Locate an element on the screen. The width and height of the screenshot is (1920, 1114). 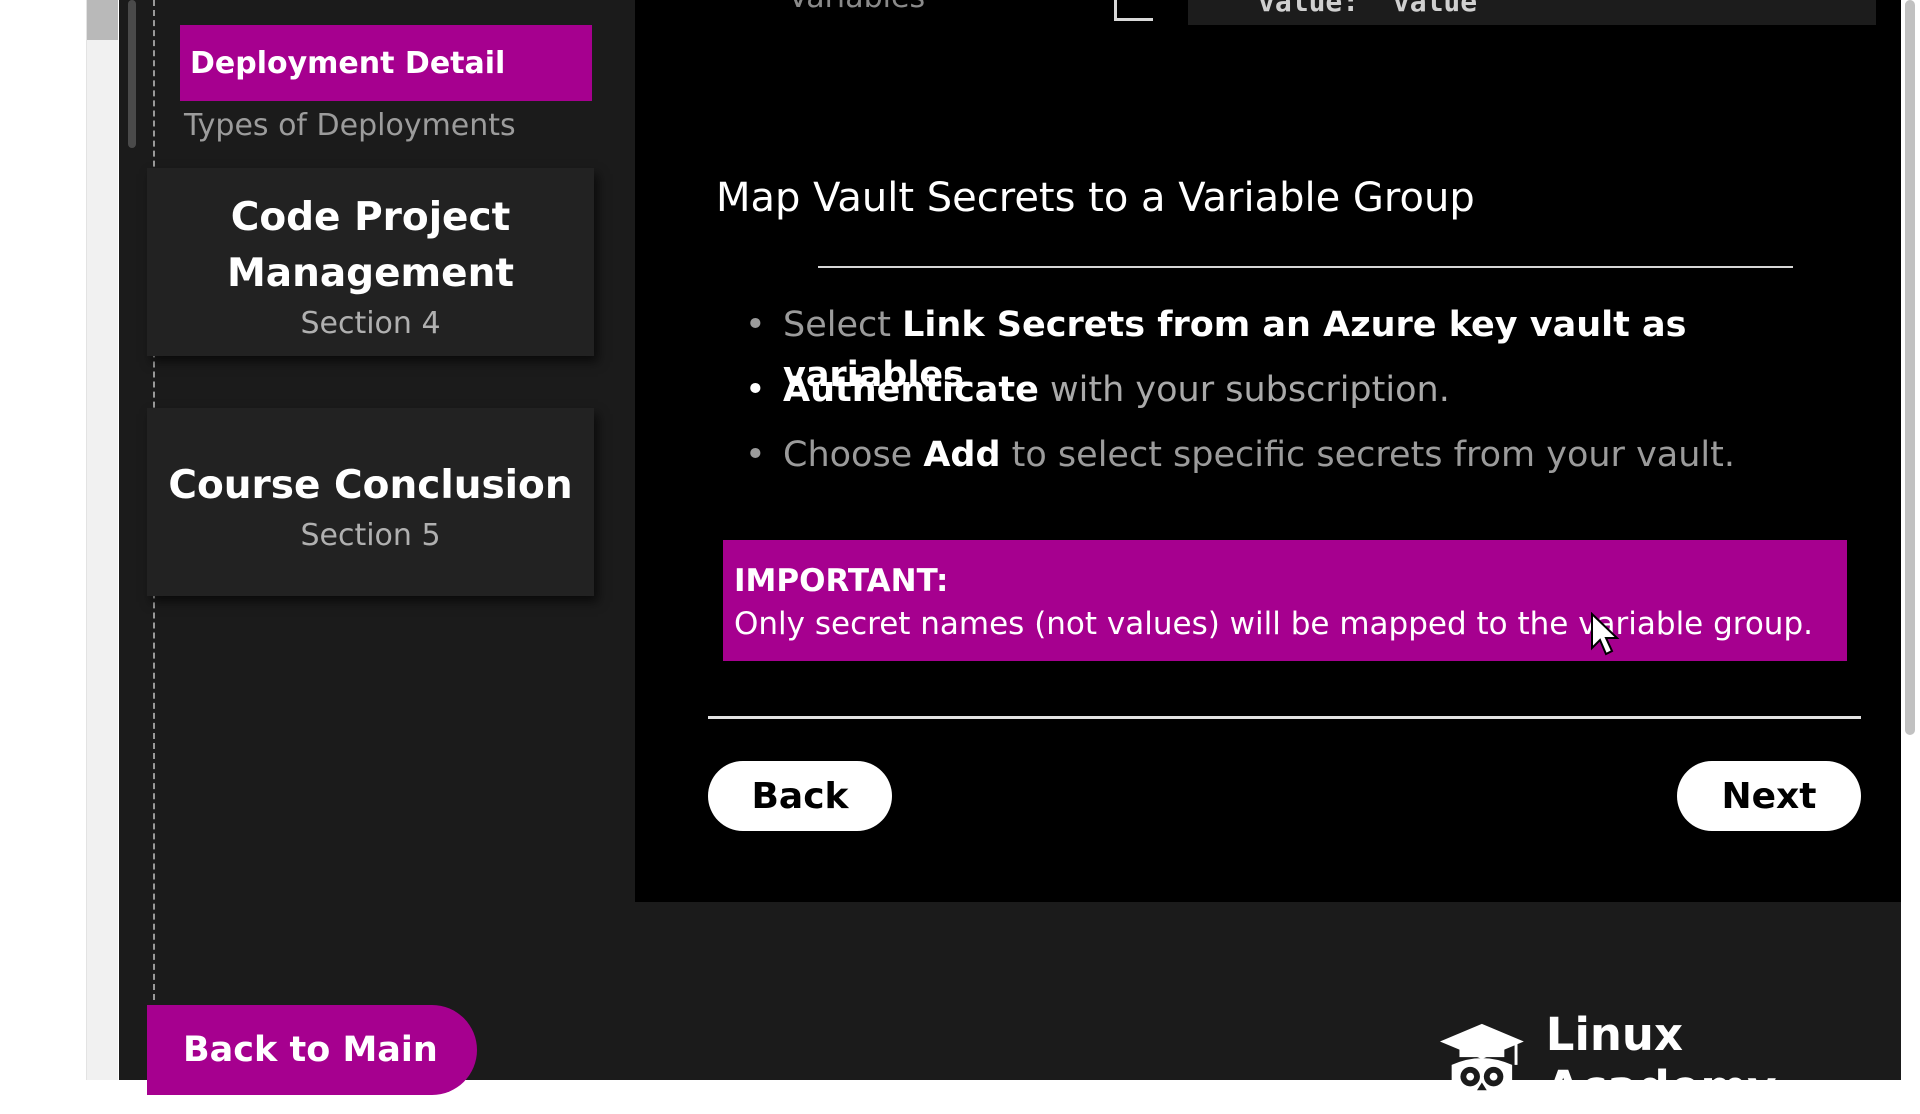
brand-logo: Linux Academy is located at coordinates (1679, 1061).